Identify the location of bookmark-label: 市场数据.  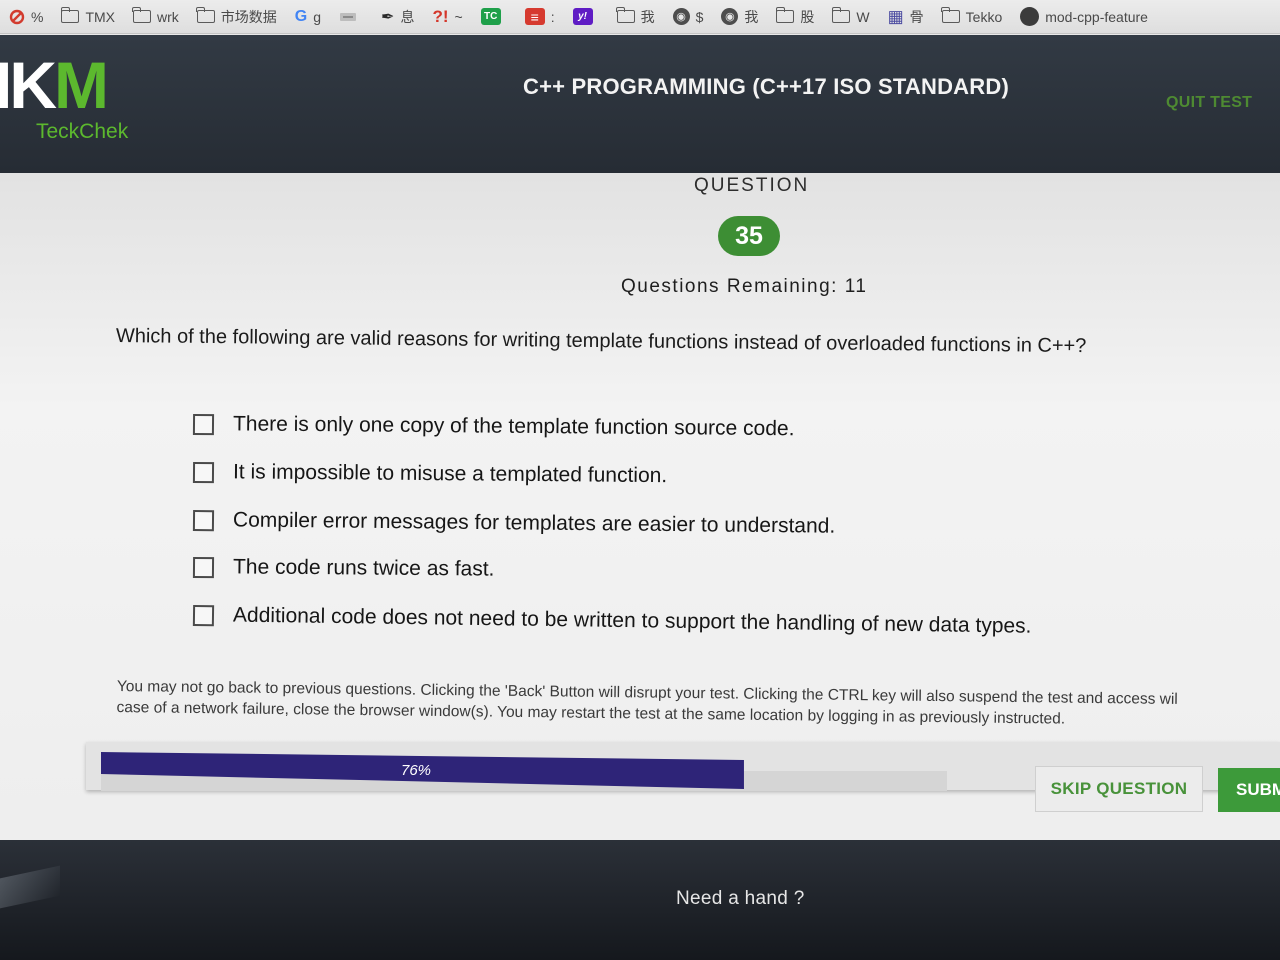
(248, 16).